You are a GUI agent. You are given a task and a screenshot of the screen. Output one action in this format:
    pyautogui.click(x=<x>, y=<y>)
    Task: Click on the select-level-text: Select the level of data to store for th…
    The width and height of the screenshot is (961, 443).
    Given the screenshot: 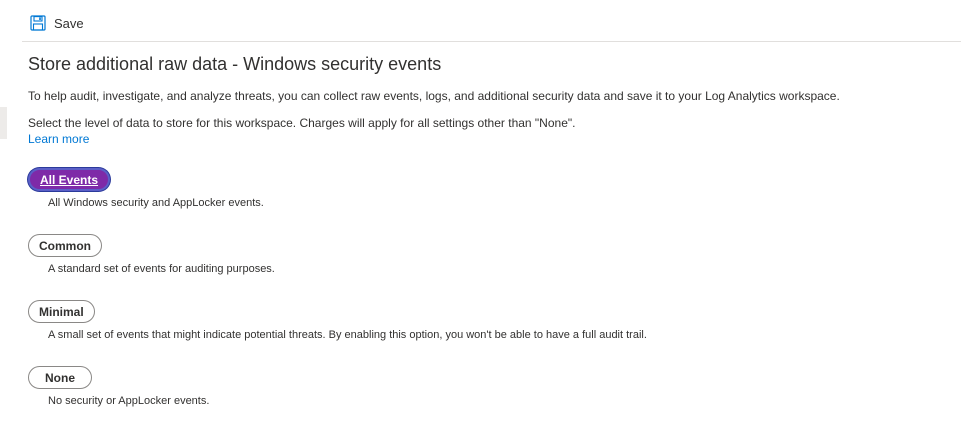 What is the action you would take?
    pyautogui.click(x=302, y=123)
    